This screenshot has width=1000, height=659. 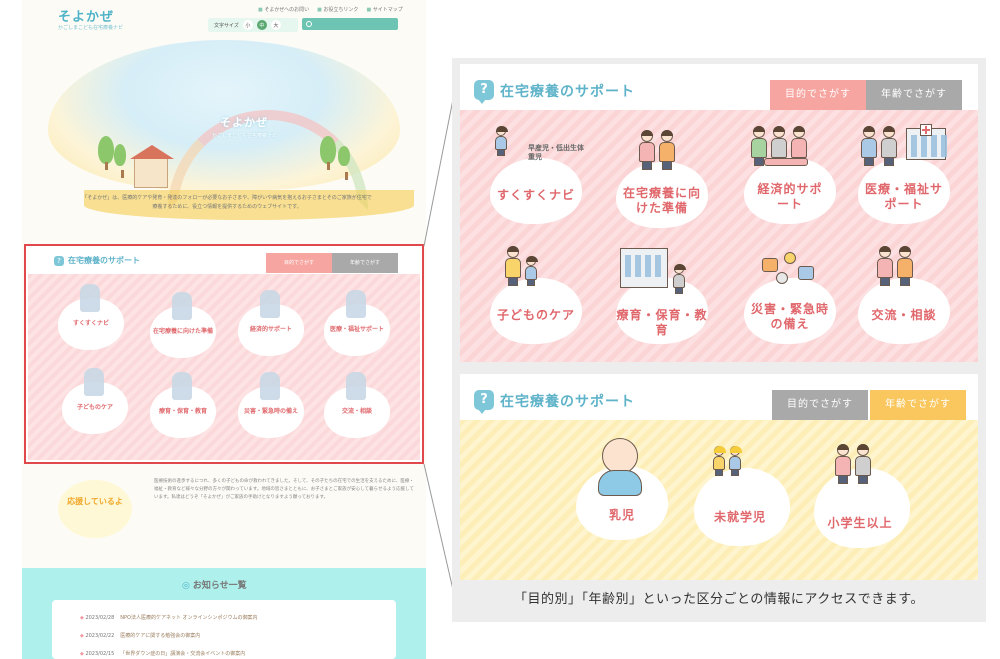 I want to click on item-preschool: 未就学児, so click(x=738, y=498).